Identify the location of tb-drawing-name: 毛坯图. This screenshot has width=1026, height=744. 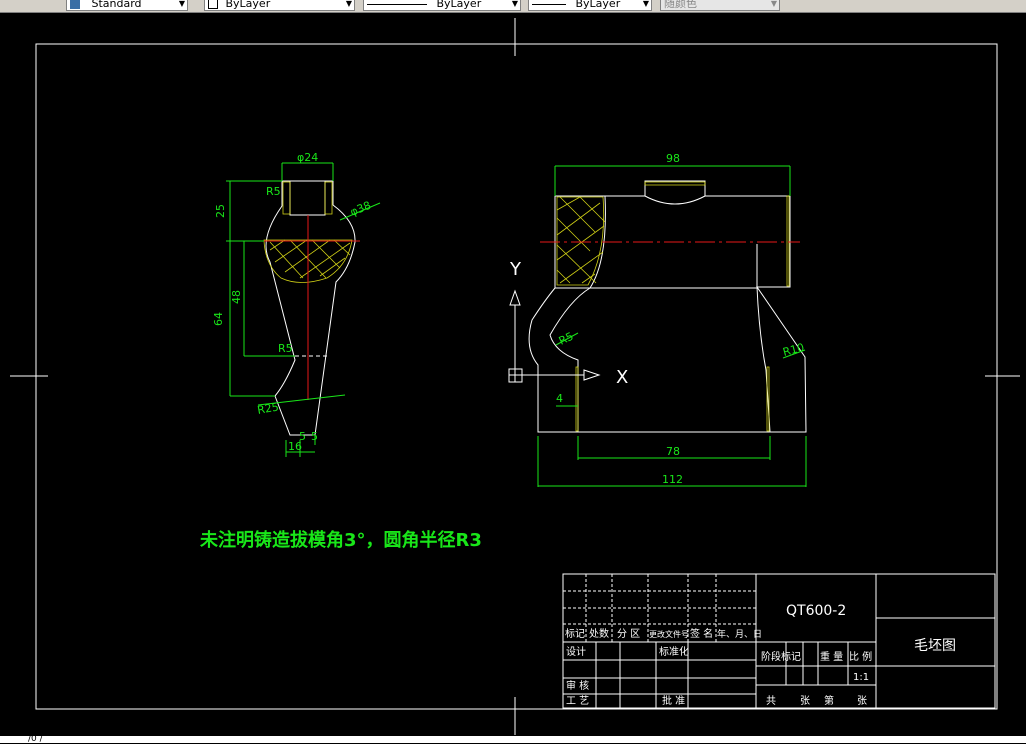
(935, 646).